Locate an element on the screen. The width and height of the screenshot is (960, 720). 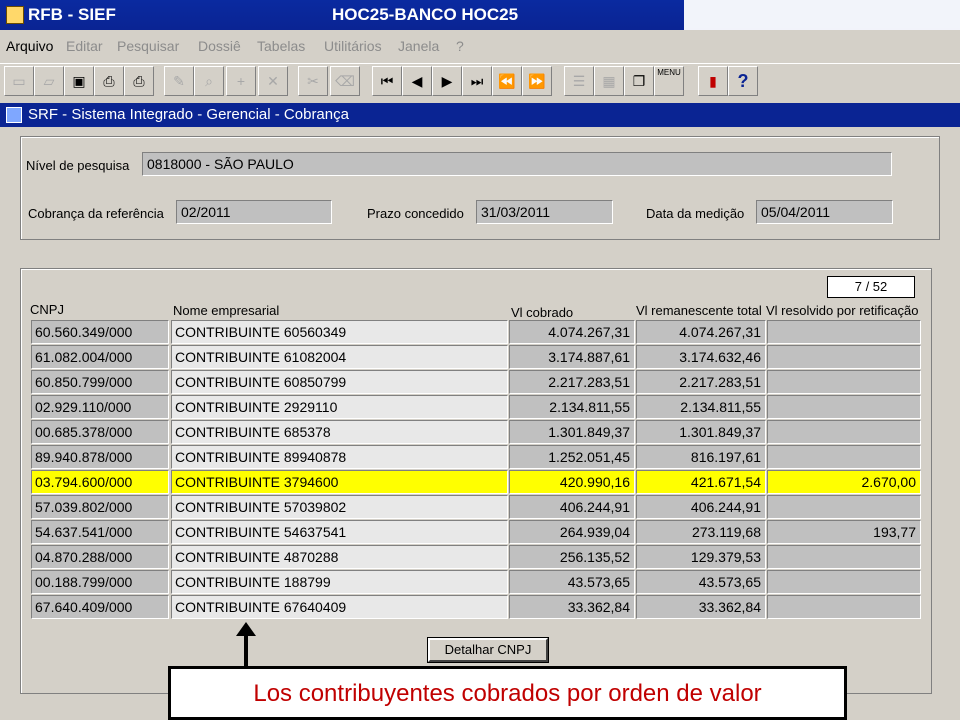
menu-janela: Janela is located at coordinates (418, 46).